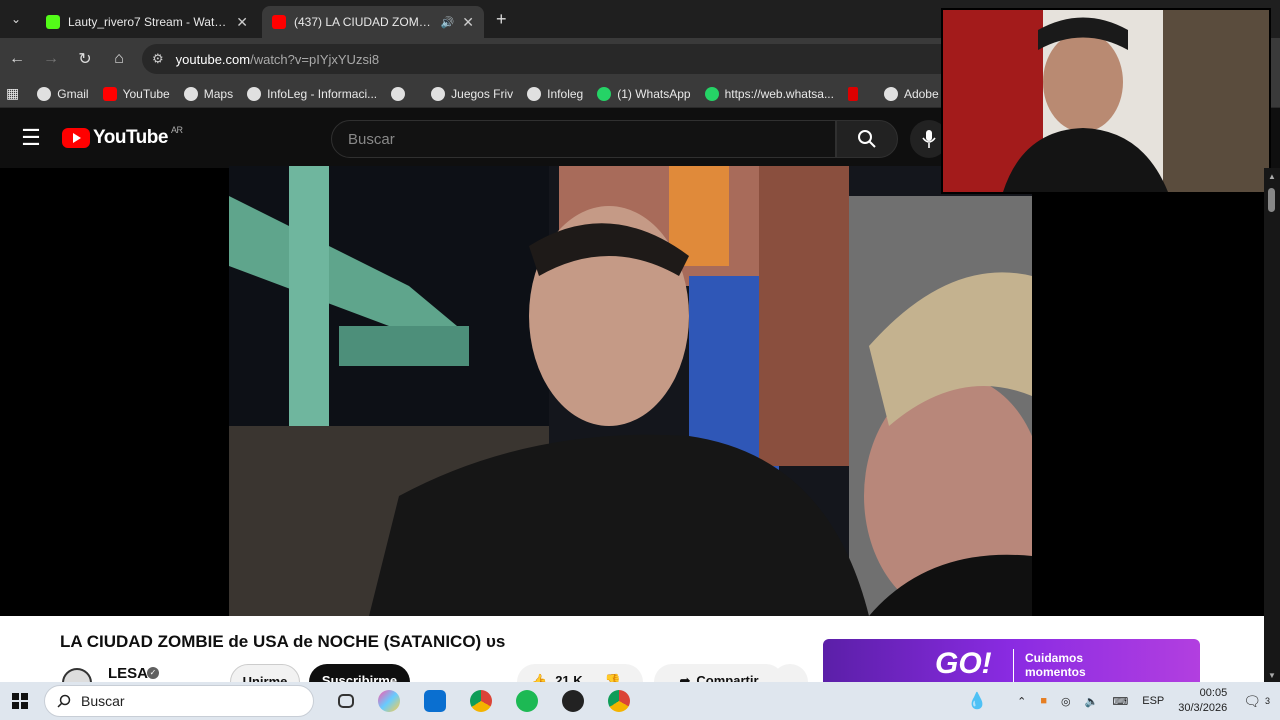  What do you see at coordinates (179, 701) in the screenshot?
I see `taskbar-search-input: Buscar` at bounding box center [179, 701].